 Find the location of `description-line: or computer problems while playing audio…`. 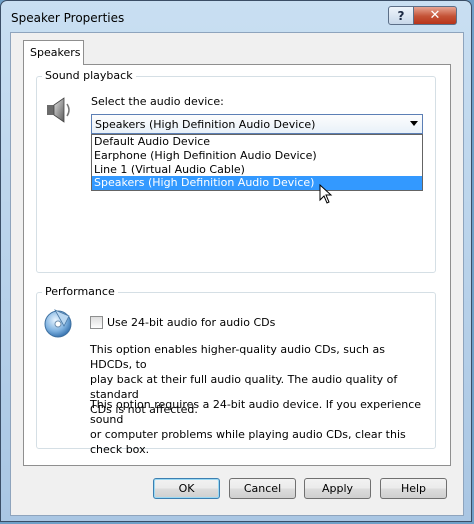

description-line: or computer problems while playing audio… is located at coordinates (248, 442).